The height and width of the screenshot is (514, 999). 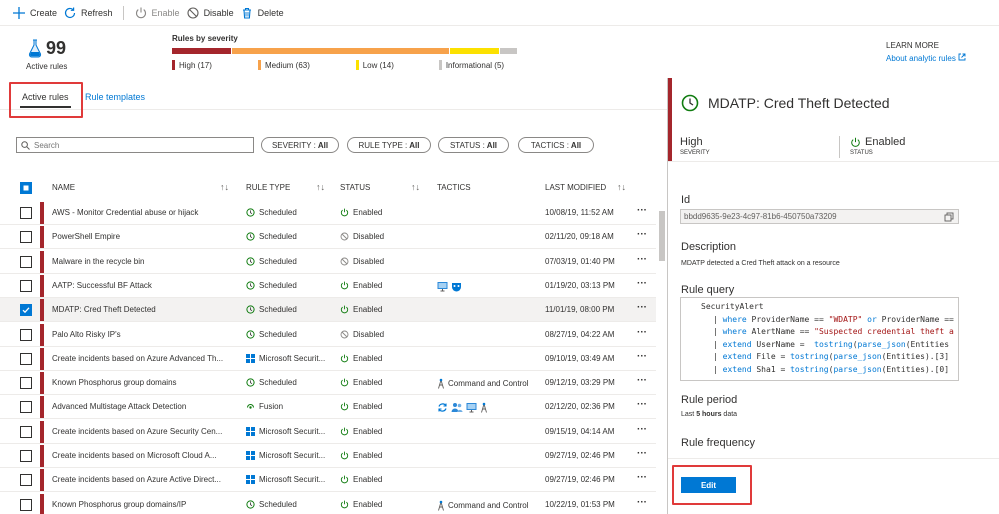 I want to click on rule-name: AATP: Successful BF Attack, so click(x=102, y=285).